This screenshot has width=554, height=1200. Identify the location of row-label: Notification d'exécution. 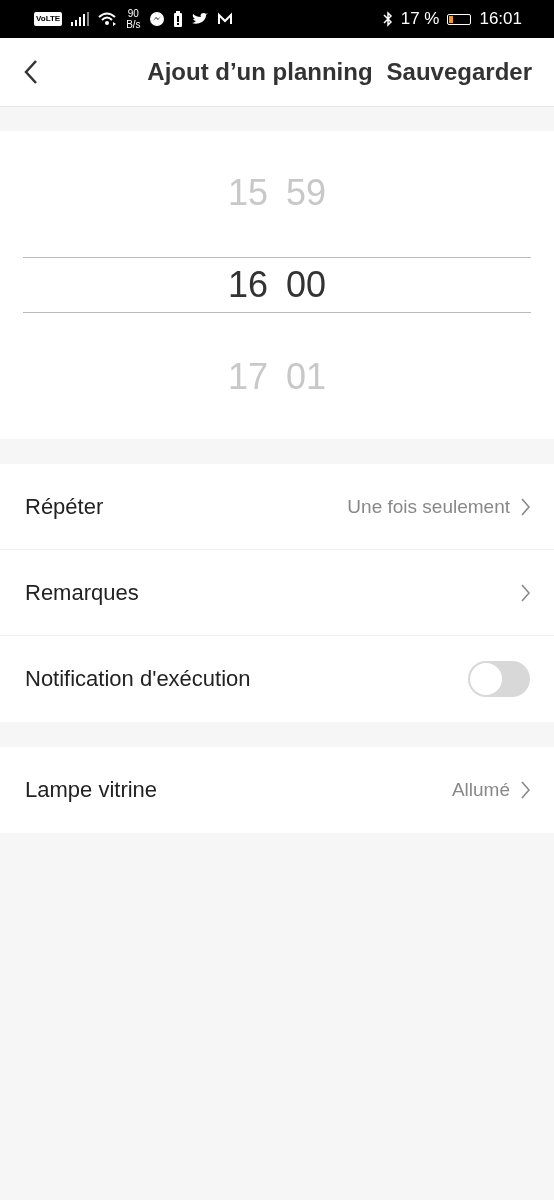
(138, 679).